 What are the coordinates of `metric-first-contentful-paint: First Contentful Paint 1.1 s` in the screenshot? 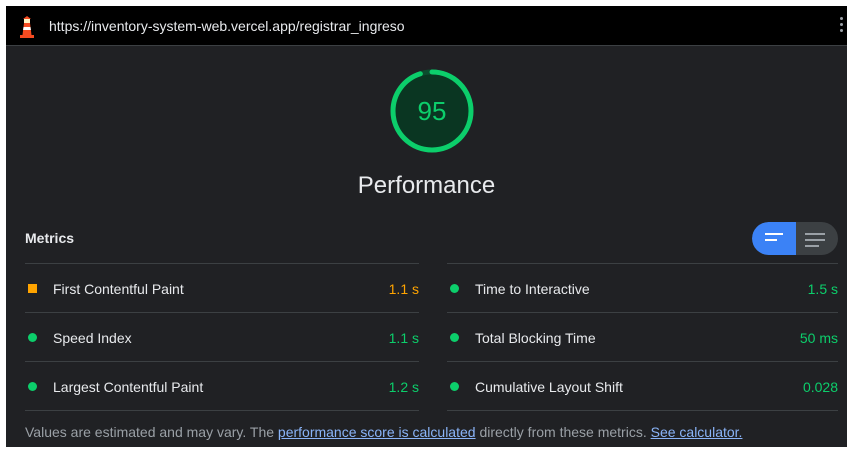 It's located at (222, 288).